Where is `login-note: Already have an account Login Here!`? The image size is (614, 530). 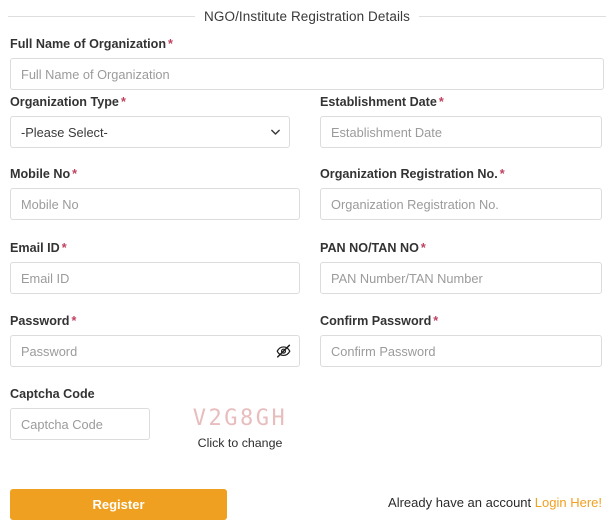 login-note: Already have an account Login Here! is located at coordinates (495, 503).